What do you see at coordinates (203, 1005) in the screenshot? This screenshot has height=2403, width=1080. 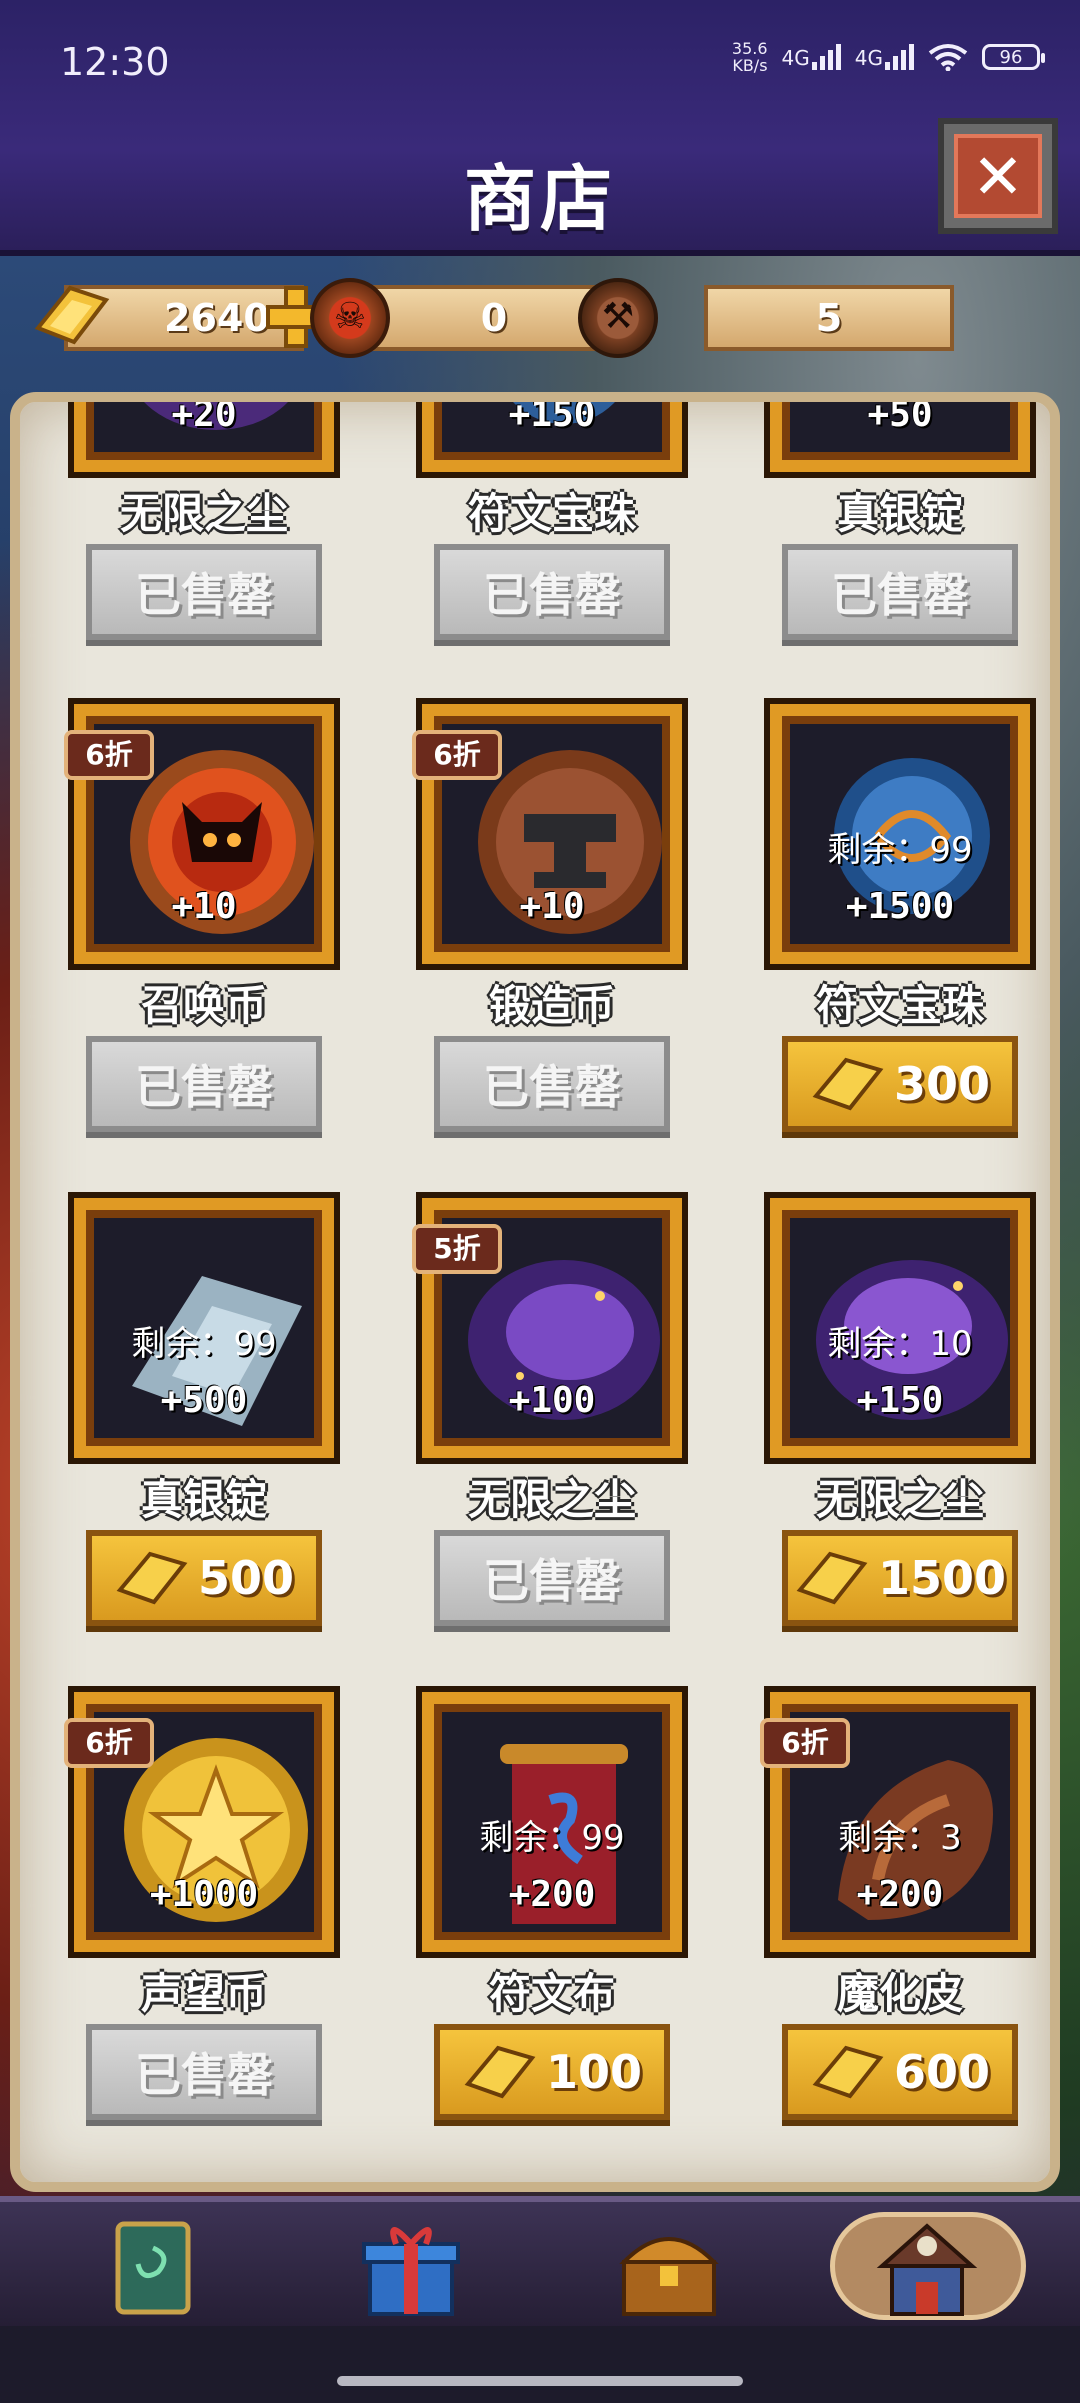 I see `item-name: 召唤币` at bounding box center [203, 1005].